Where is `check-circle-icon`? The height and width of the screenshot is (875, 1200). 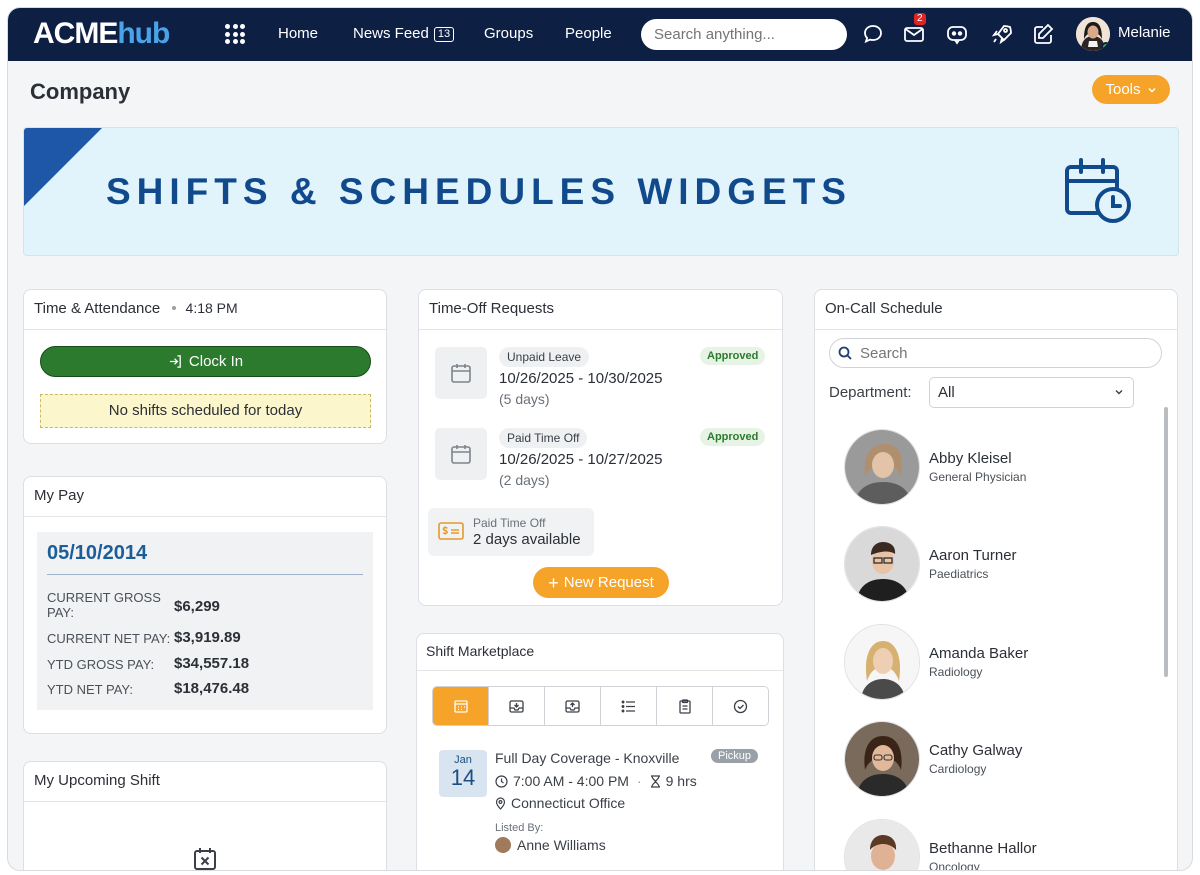
check-circle-icon is located at coordinates (740, 706).